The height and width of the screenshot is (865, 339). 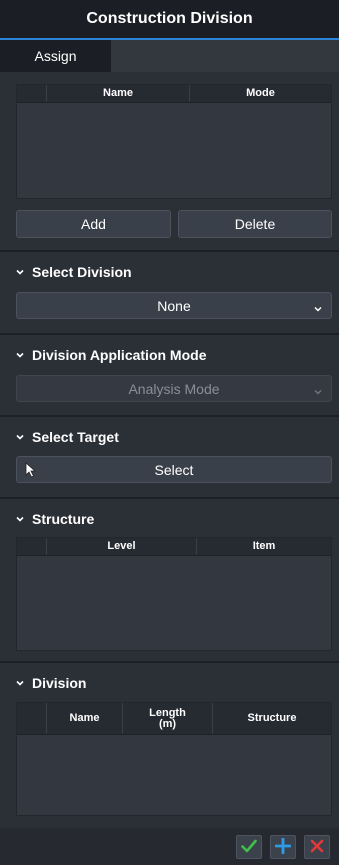 I want to click on division-select-value: None, so click(x=174, y=305).